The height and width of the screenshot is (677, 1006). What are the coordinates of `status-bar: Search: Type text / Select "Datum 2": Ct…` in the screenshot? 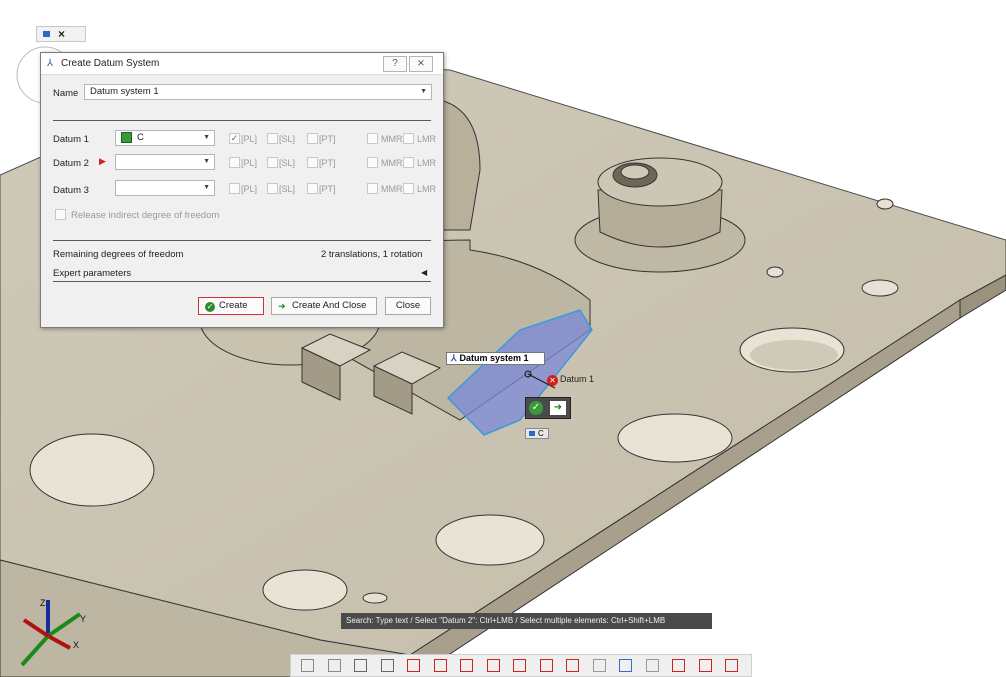 It's located at (526, 621).